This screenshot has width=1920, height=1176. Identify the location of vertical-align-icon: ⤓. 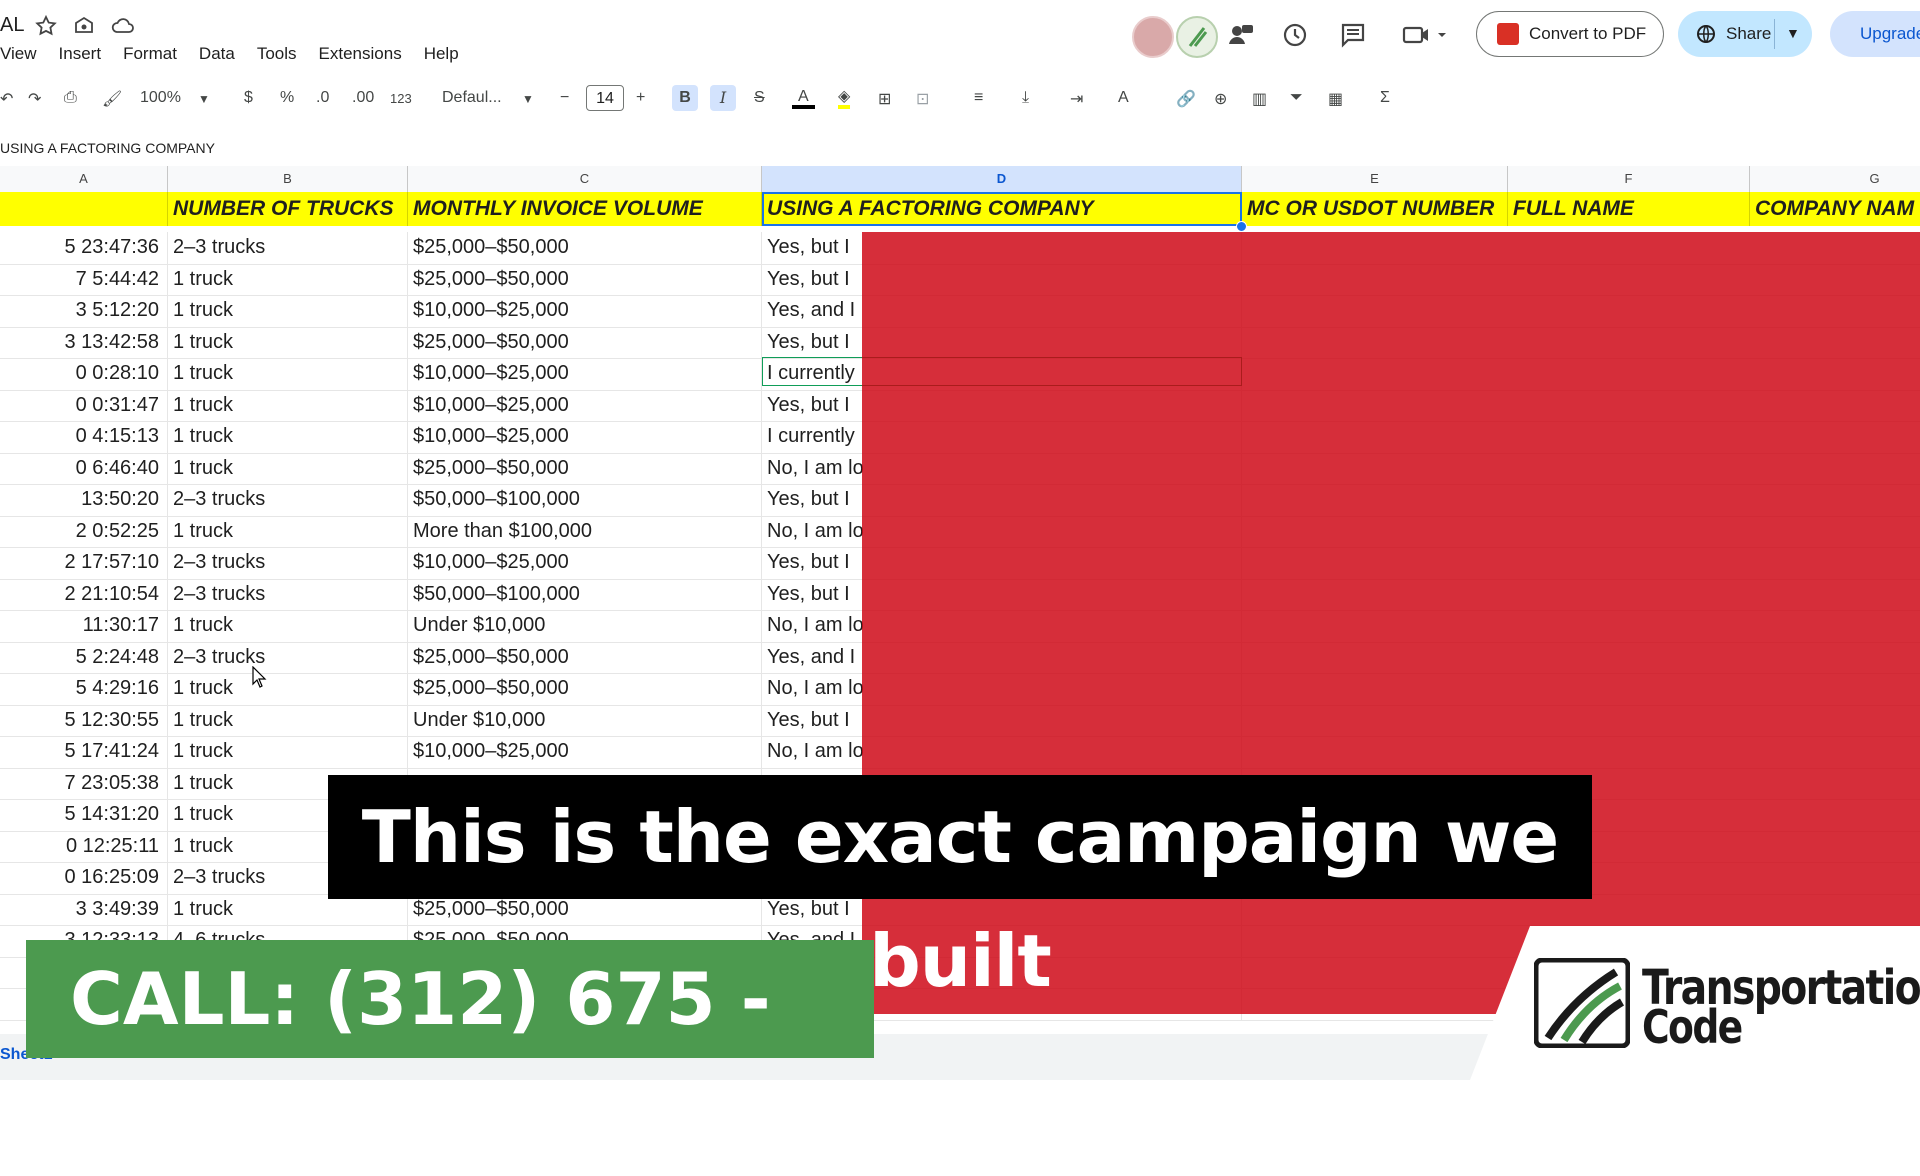
(1025, 98).